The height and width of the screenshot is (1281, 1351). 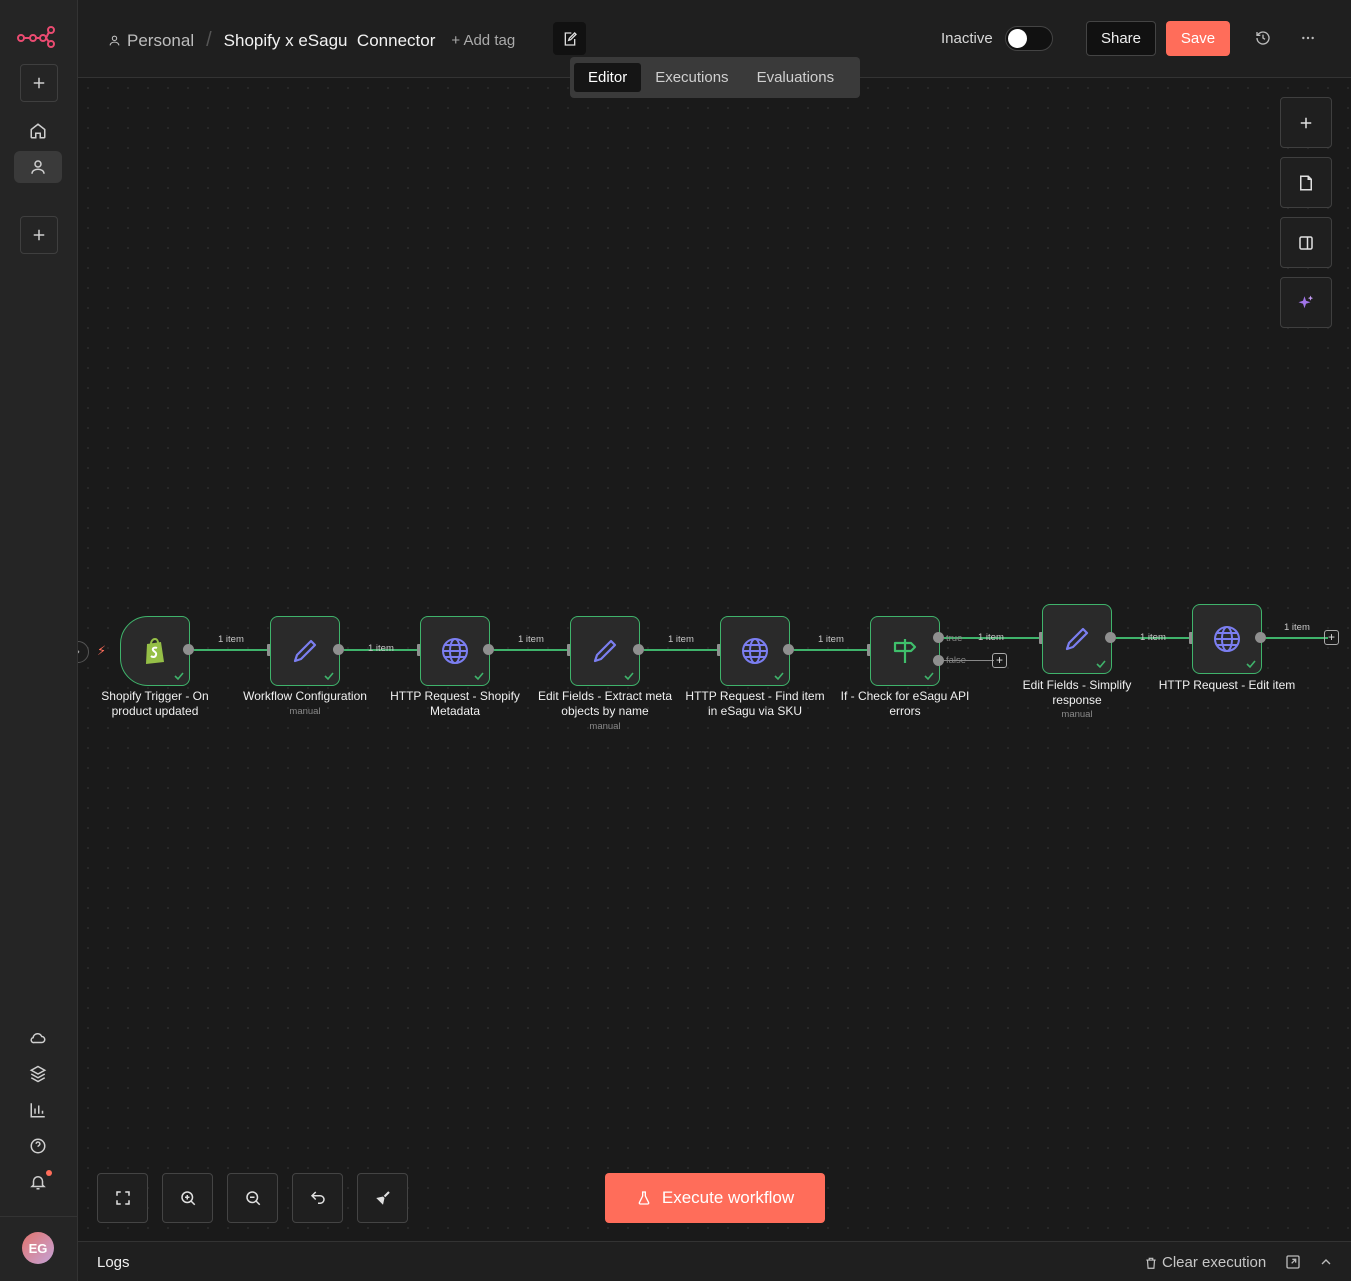 I want to click on sparkles-icon, so click(x=1306, y=301).